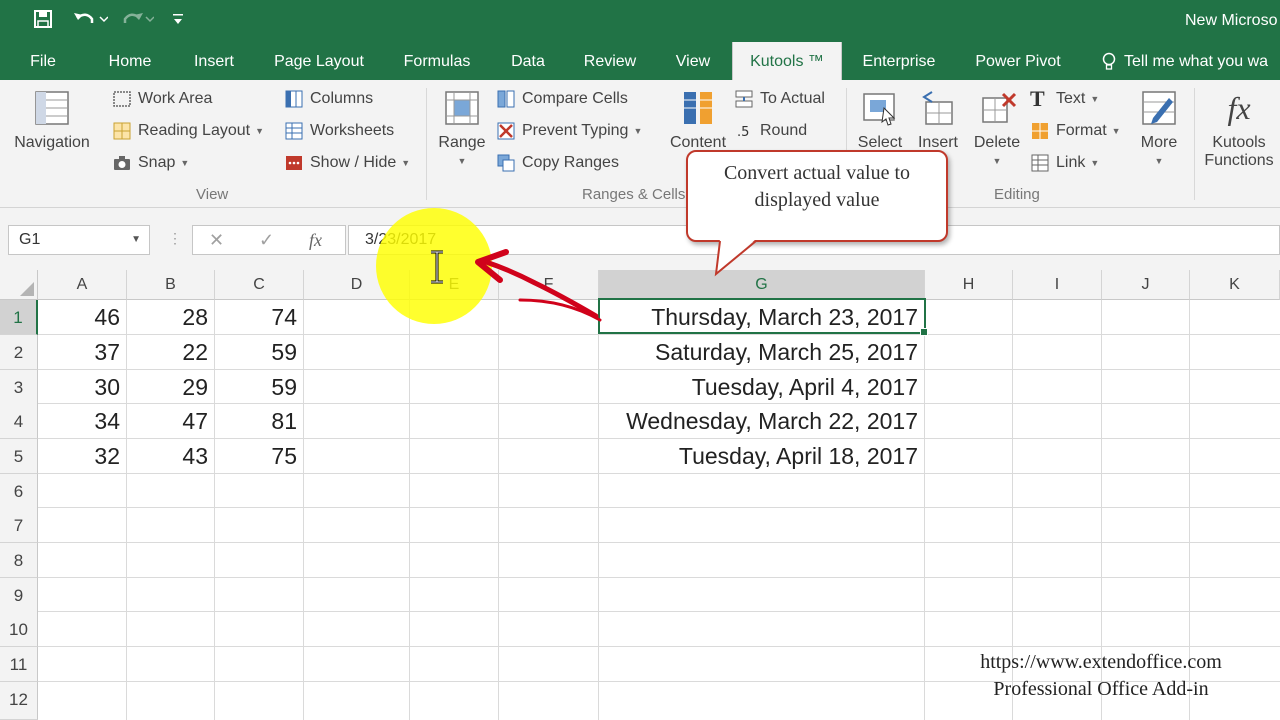 This screenshot has height=720, width=1280. What do you see at coordinates (817, 173) in the screenshot?
I see `callout-line-1: Convert actual value to` at bounding box center [817, 173].